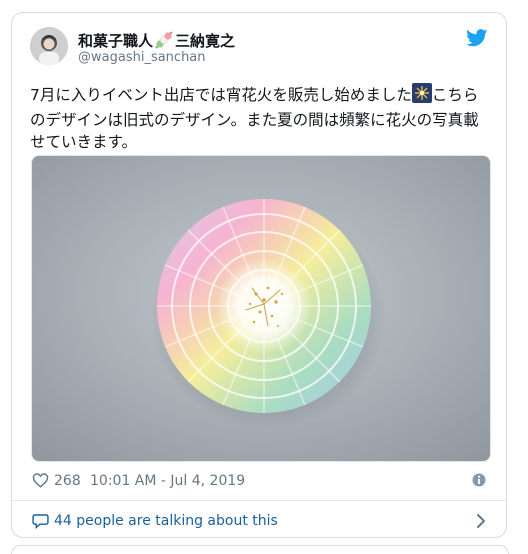  I want to click on tweet-meta: 268 10:01 AM - Jul 4, 2019, so click(259, 482).